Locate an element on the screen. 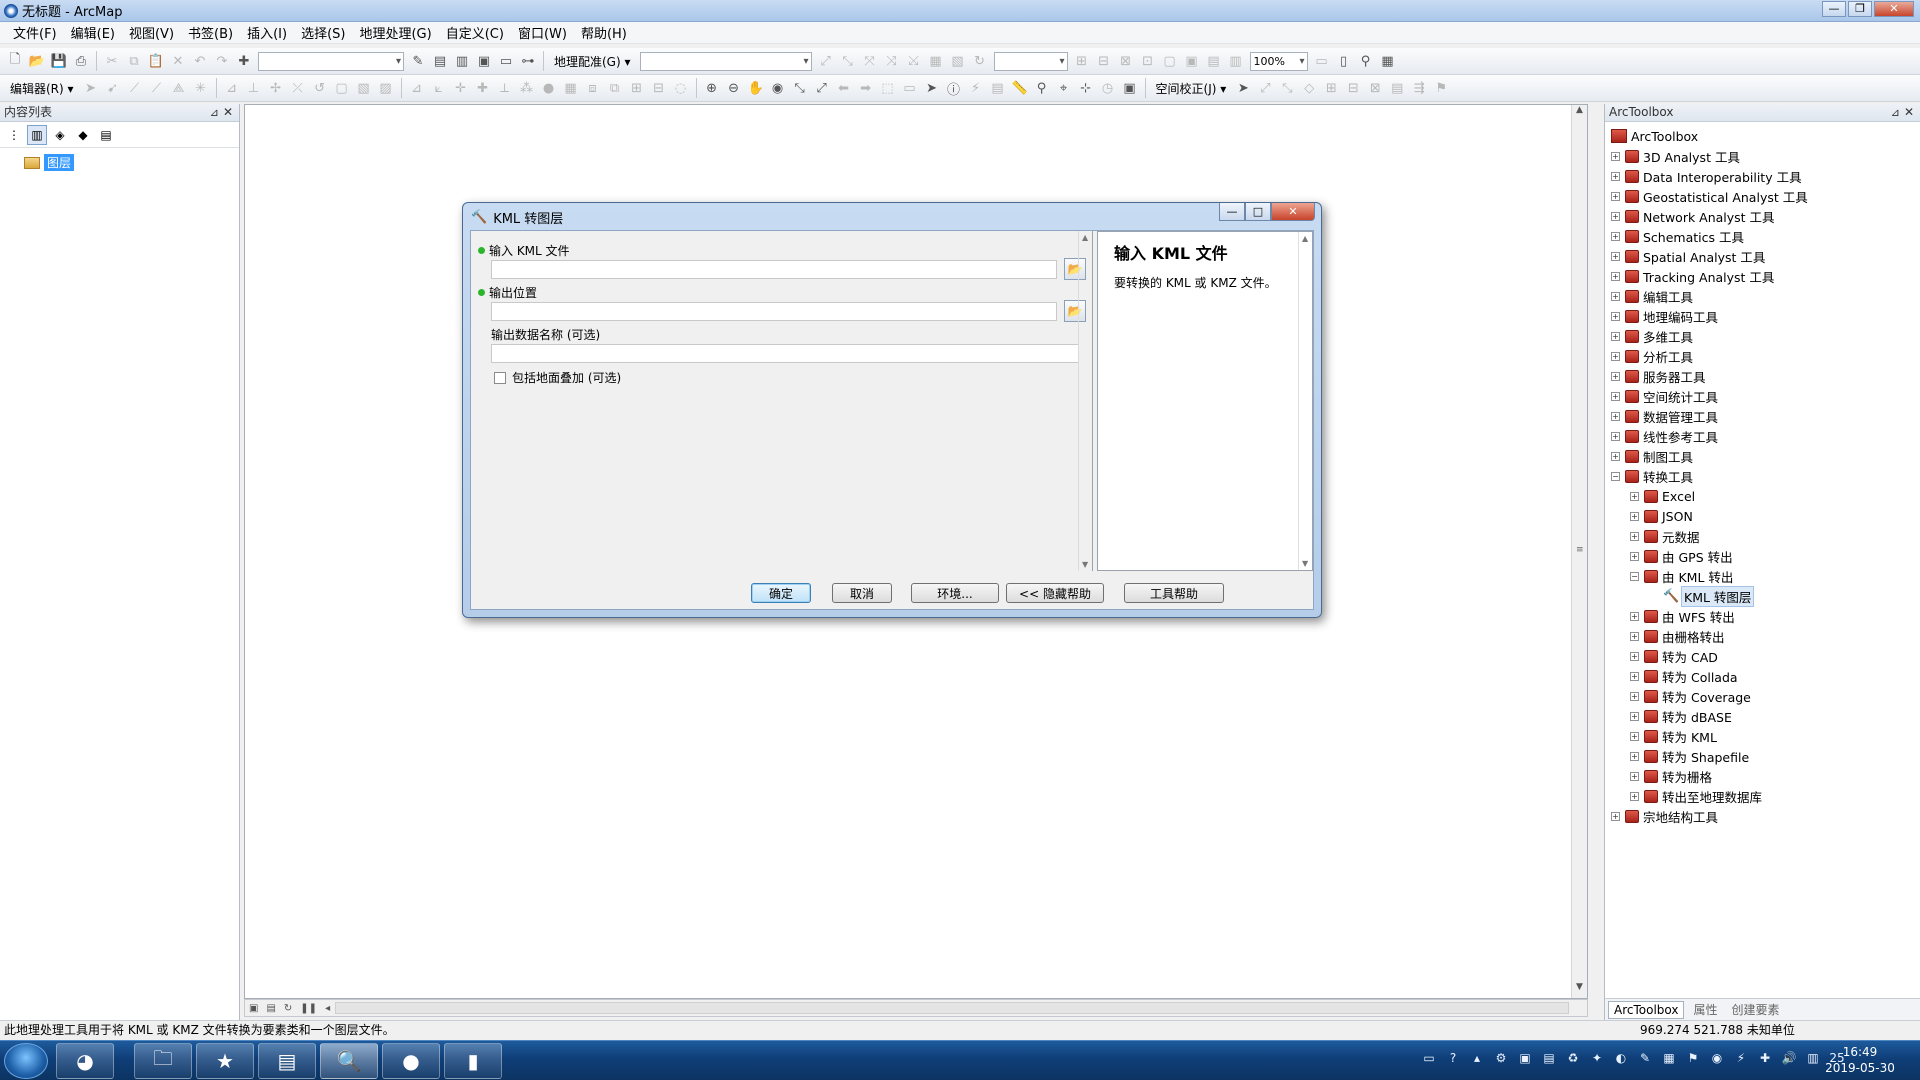 Image resolution: width=1920 pixels, height=1080 pixels. editor-toolbar-icon: ✎ is located at coordinates (418, 61).